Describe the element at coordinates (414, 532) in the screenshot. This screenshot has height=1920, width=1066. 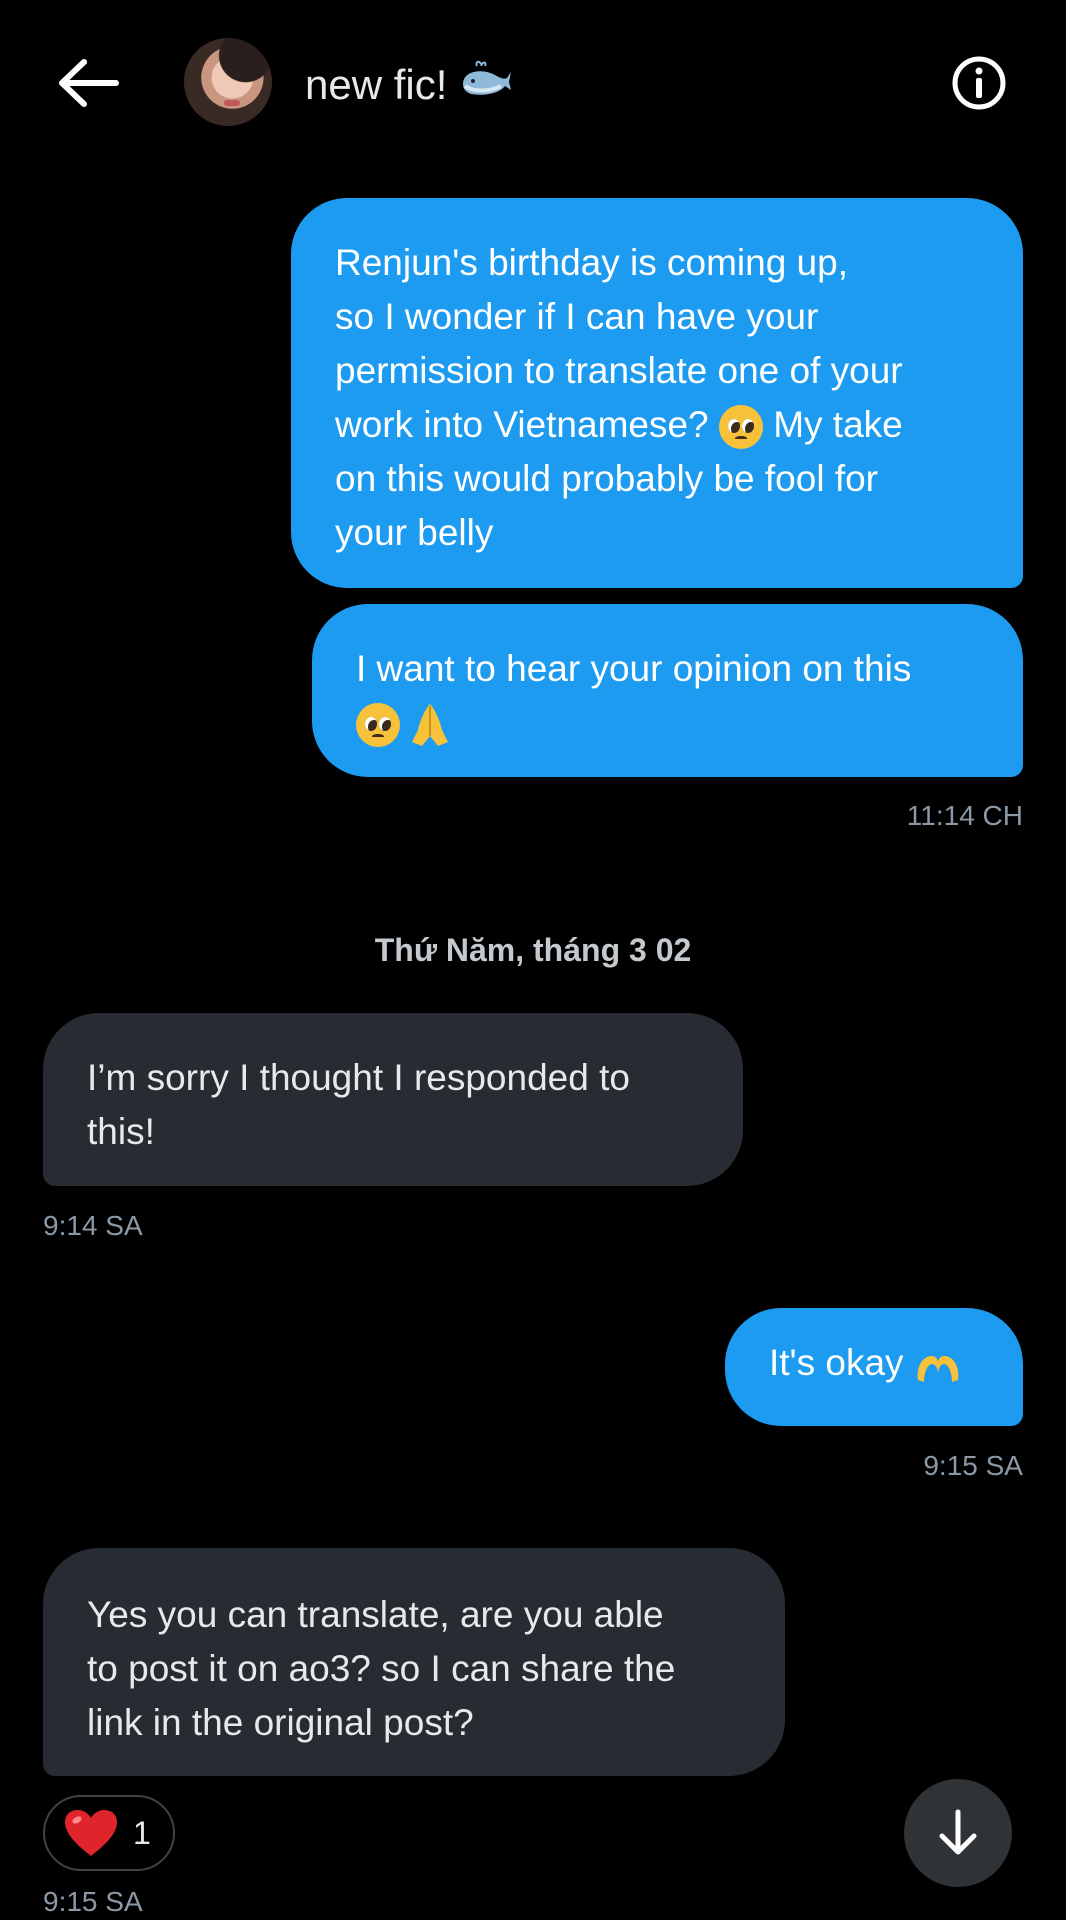
I see `message-text: your belly` at that location.